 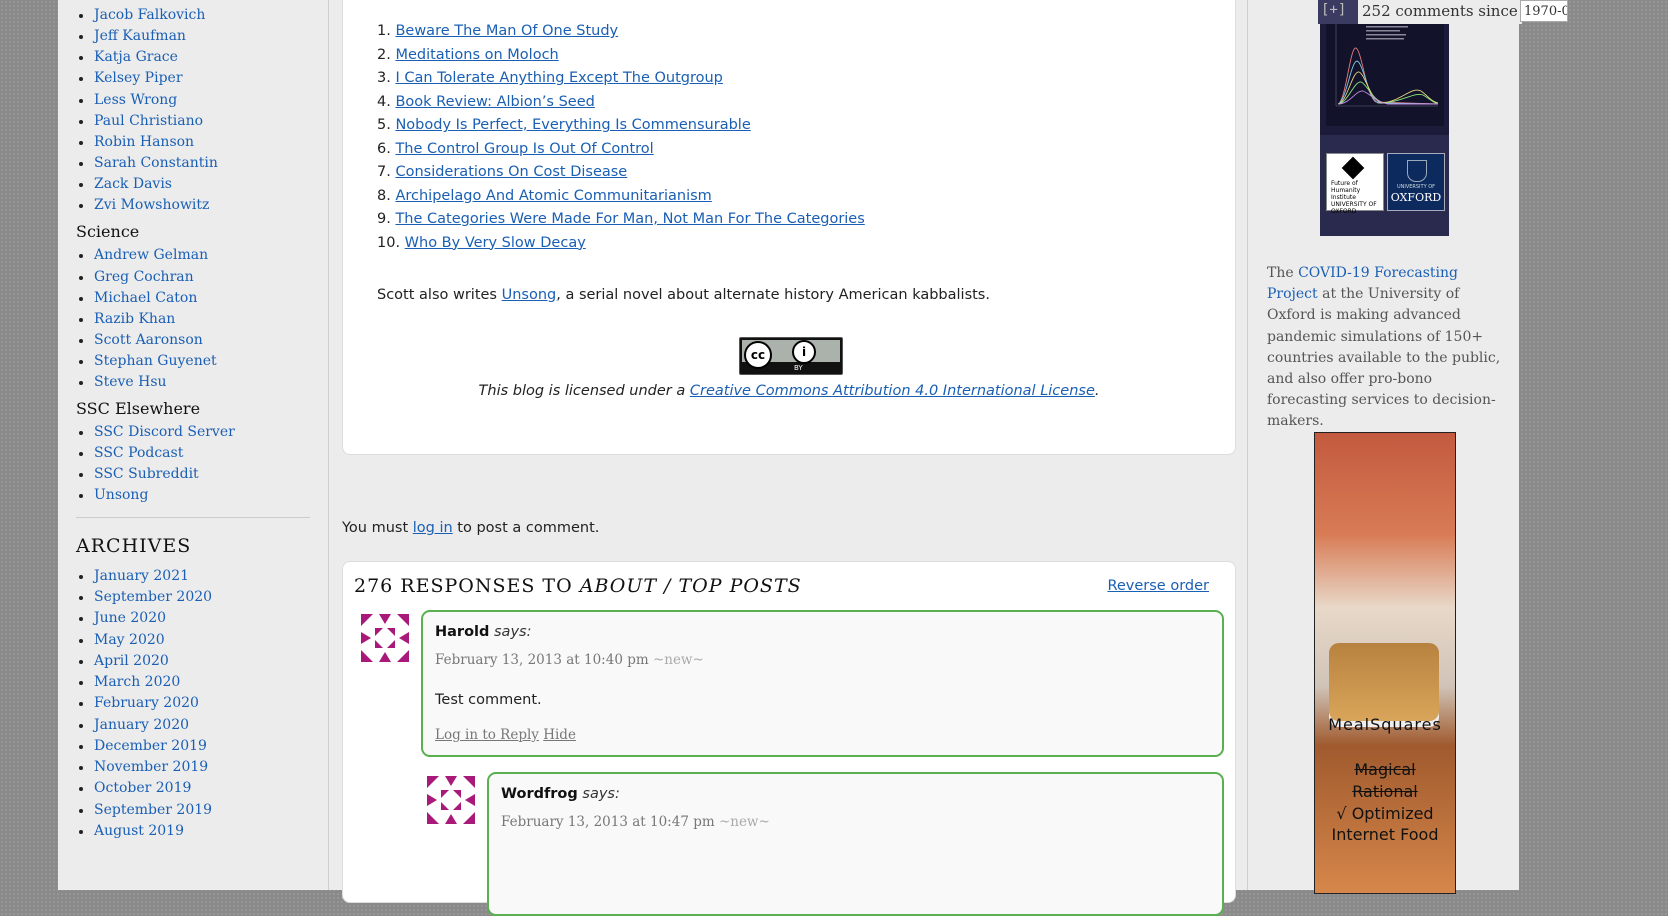 I want to click on archive-link: January 2021, so click(x=133, y=576).